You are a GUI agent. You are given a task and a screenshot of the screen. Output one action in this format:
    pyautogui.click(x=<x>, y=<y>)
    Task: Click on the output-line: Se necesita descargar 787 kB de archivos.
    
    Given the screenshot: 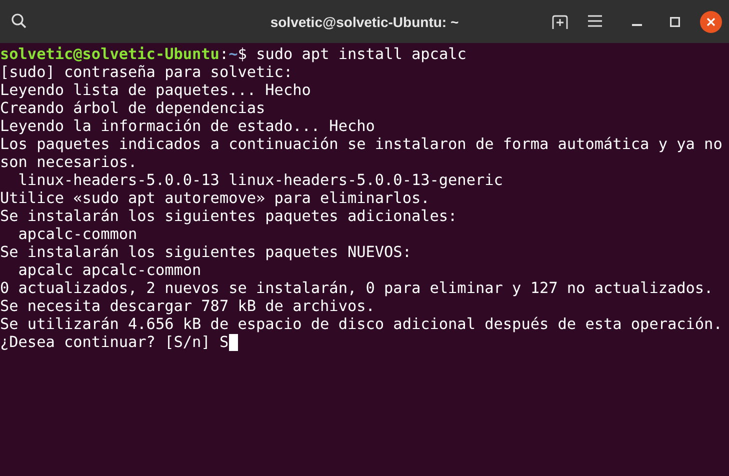 What is the action you would take?
    pyautogui.click(x=187, y=306)
    